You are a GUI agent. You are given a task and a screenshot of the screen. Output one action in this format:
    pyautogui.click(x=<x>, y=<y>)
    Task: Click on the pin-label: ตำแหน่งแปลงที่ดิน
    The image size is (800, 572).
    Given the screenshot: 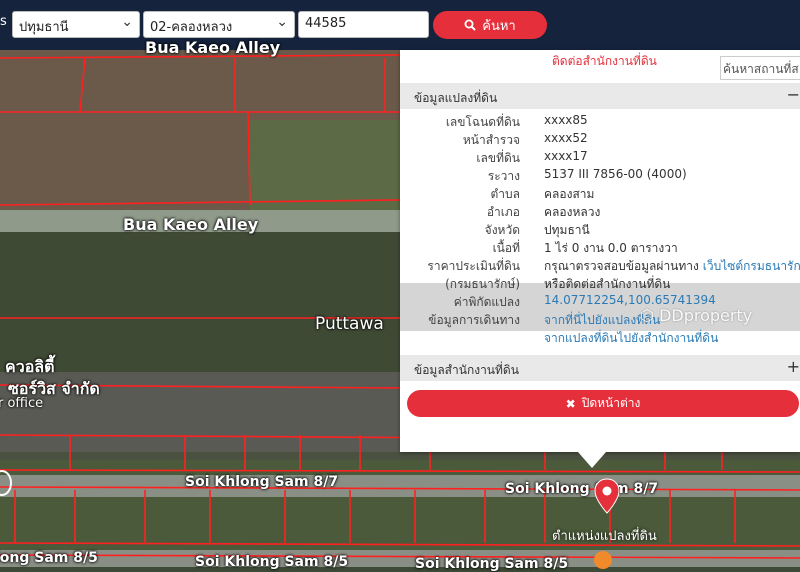 What is the action you would take?
    pyautogui.click(x=604, y=536)
    